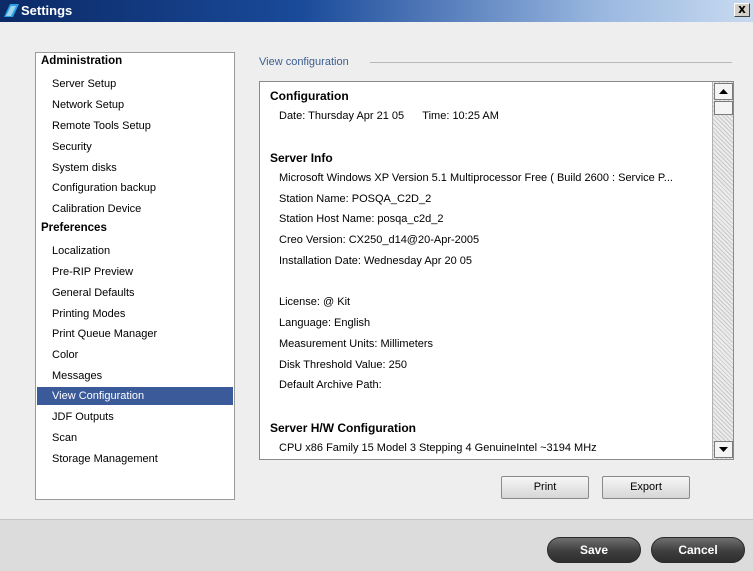 This screenshot has height=571, width=753. I want to click on config-line: Installation Date: Wednesday Apr 20 05, so click(376, 261).